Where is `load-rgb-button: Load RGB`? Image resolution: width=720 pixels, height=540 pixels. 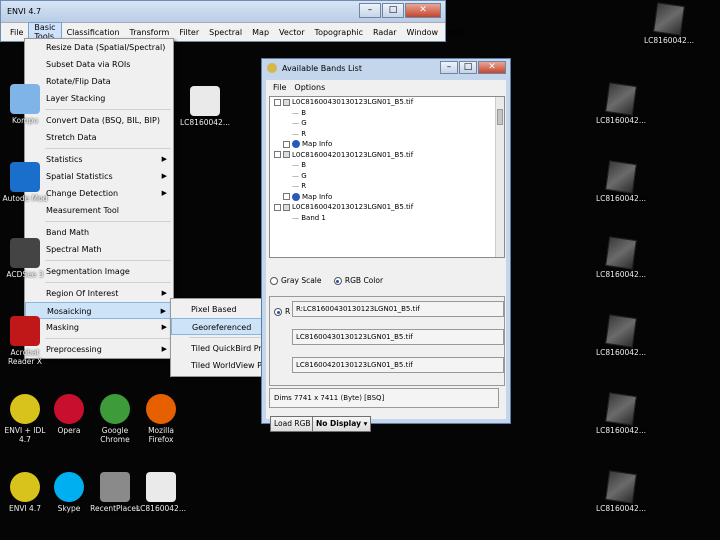
load-rgb-button: Load RGB is located at coordinates (292, 424).